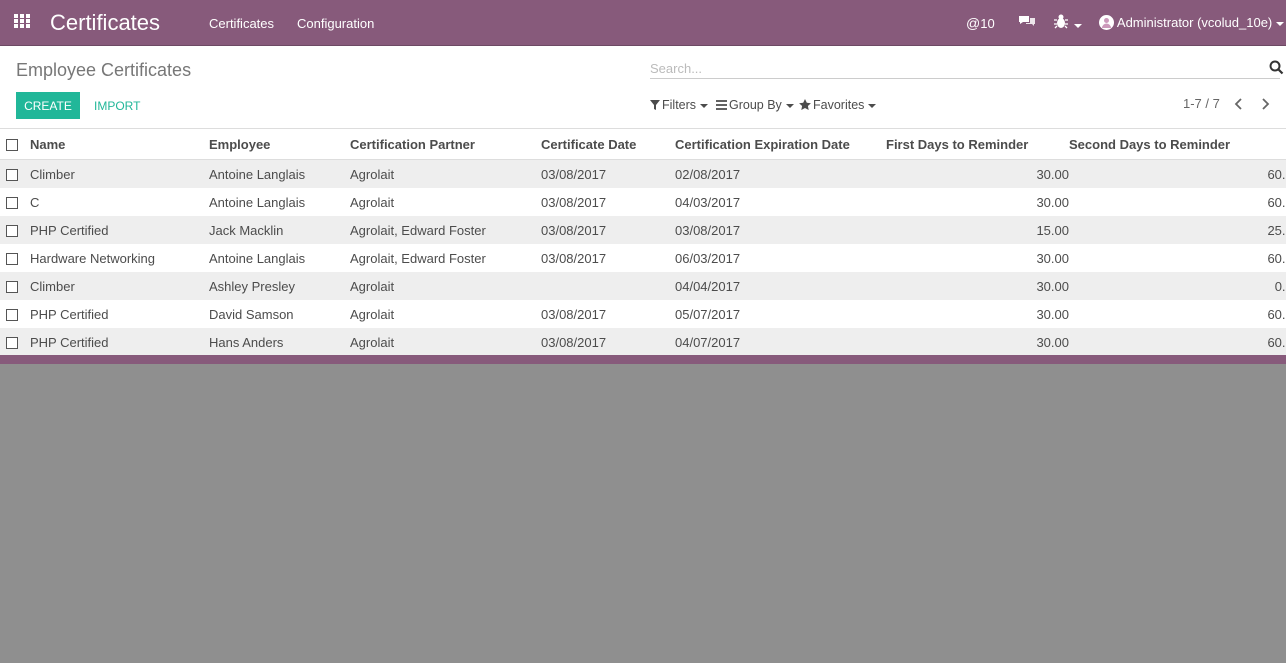  What do you see at coordinates (805, 104) in the screenshot?
I see `star-icon` at bounding box center [805, 104].